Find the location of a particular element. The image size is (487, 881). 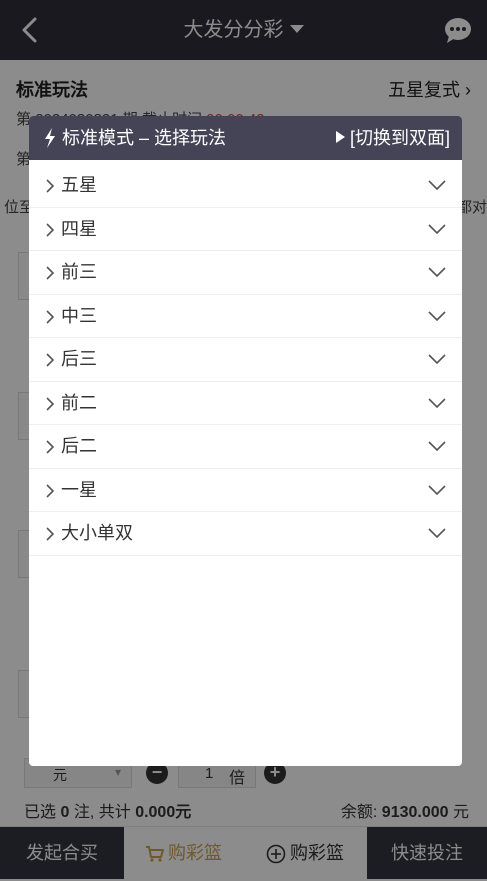

play-method-label: 一星 is located at coordinates (79, 489).